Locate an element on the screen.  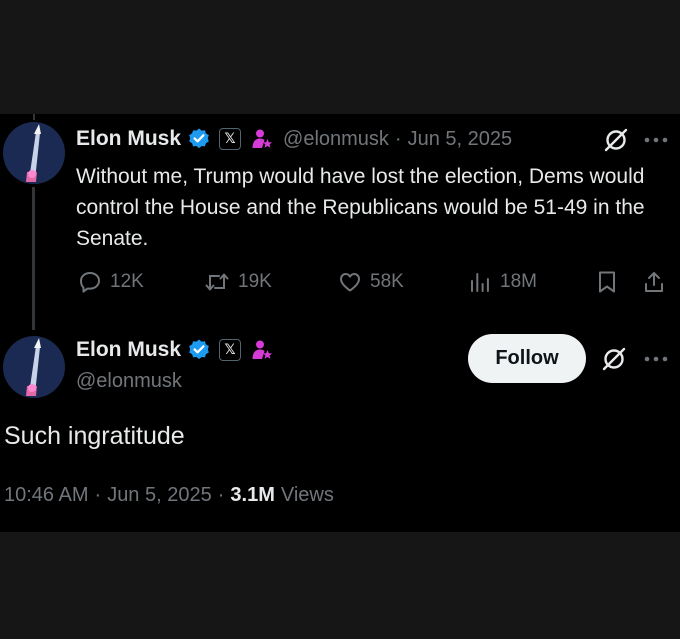
thread-connector is located at coordinates (33, 258).